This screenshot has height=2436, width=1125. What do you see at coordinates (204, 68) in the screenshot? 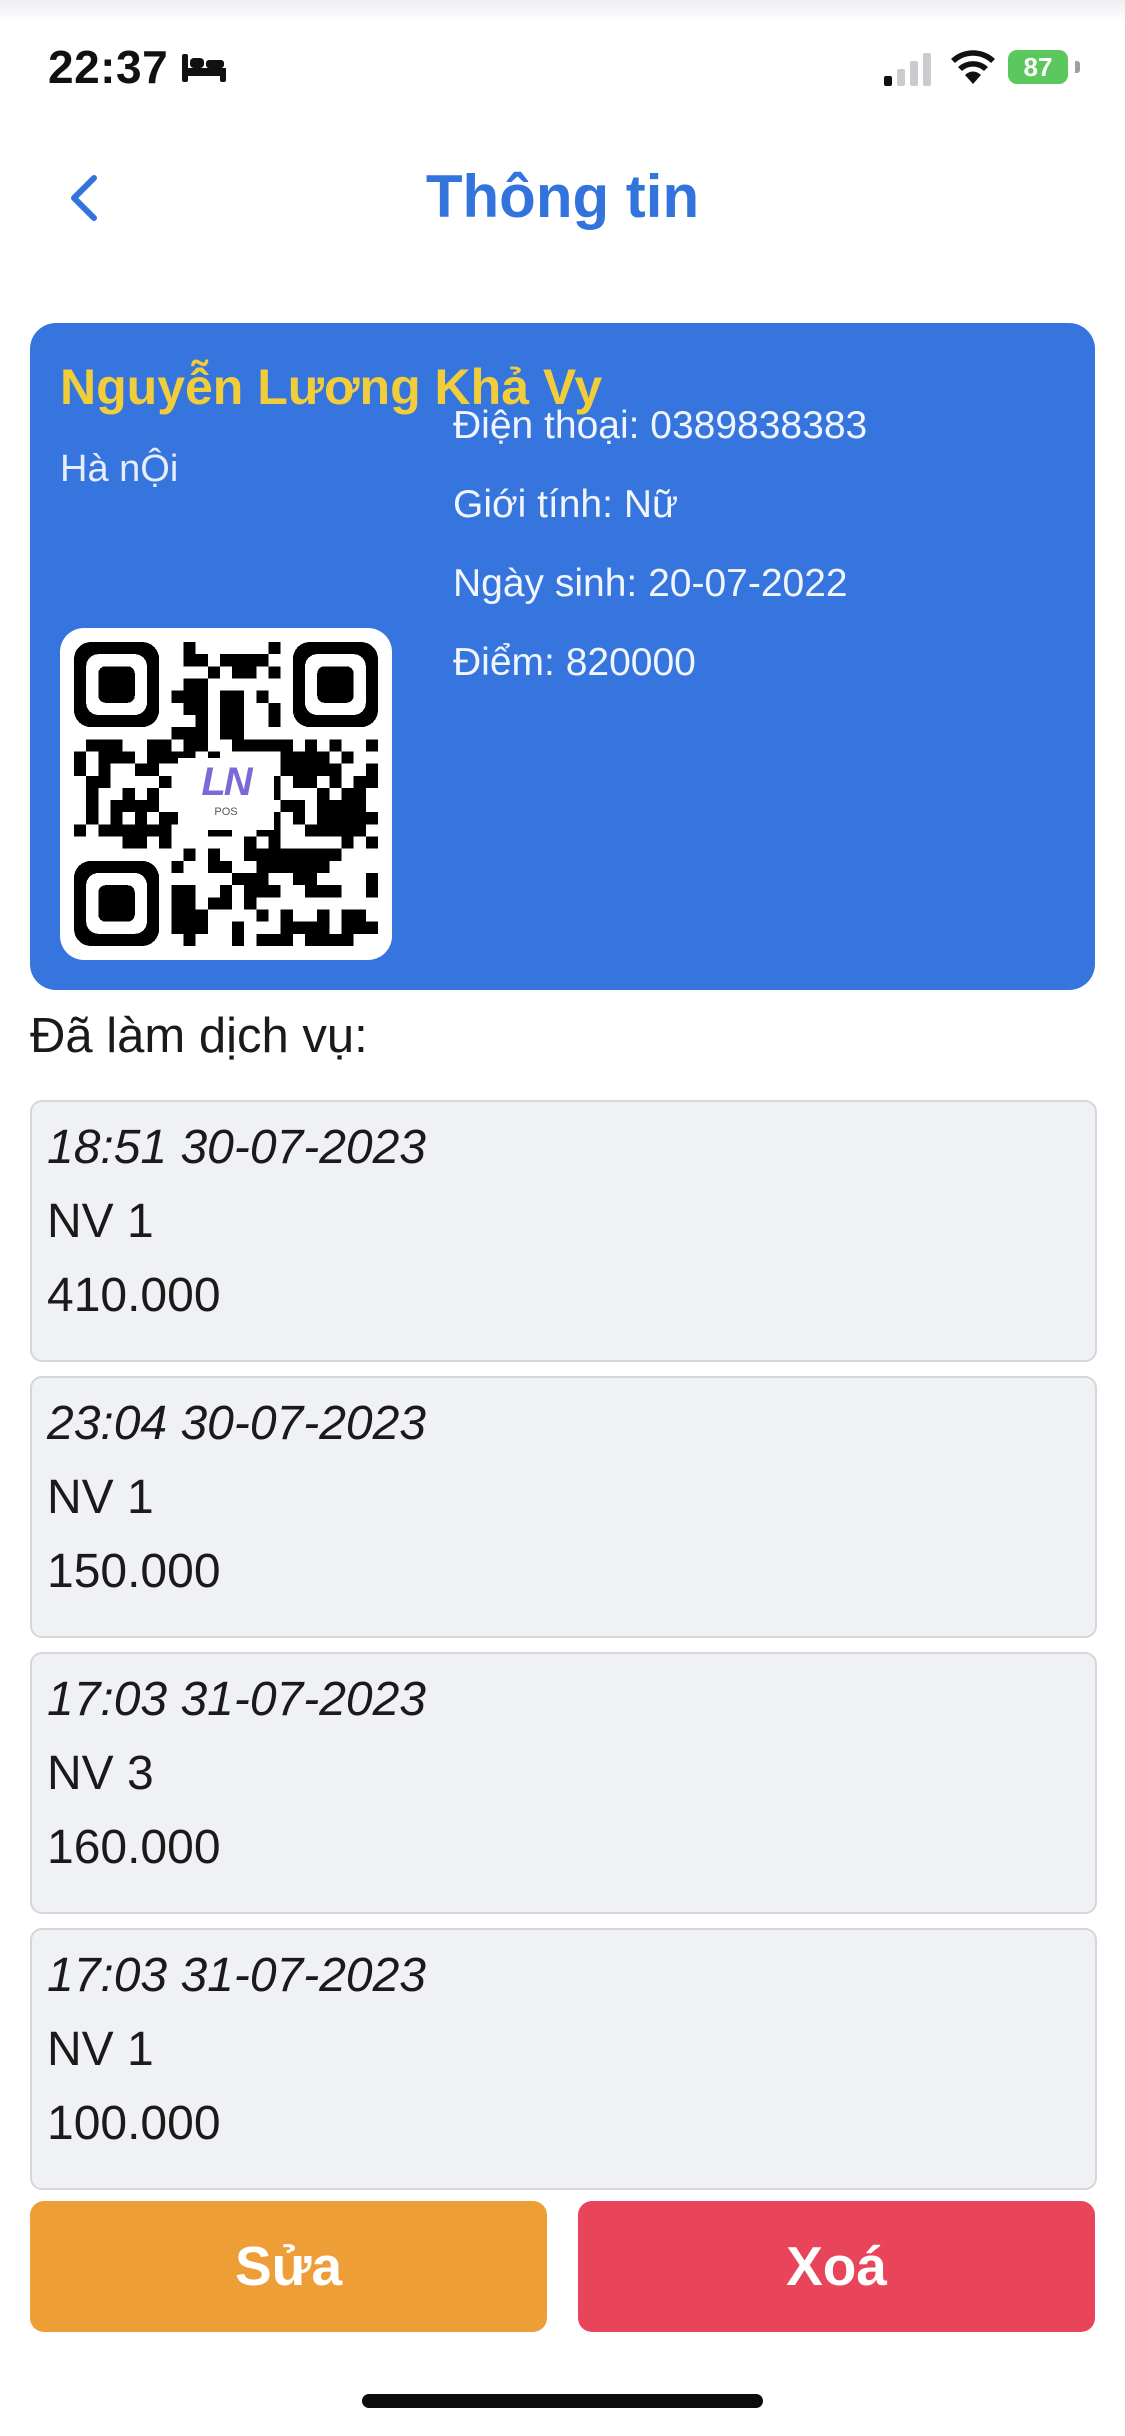
I see `sleep-focus-icon` at bounding box center [204, 68].